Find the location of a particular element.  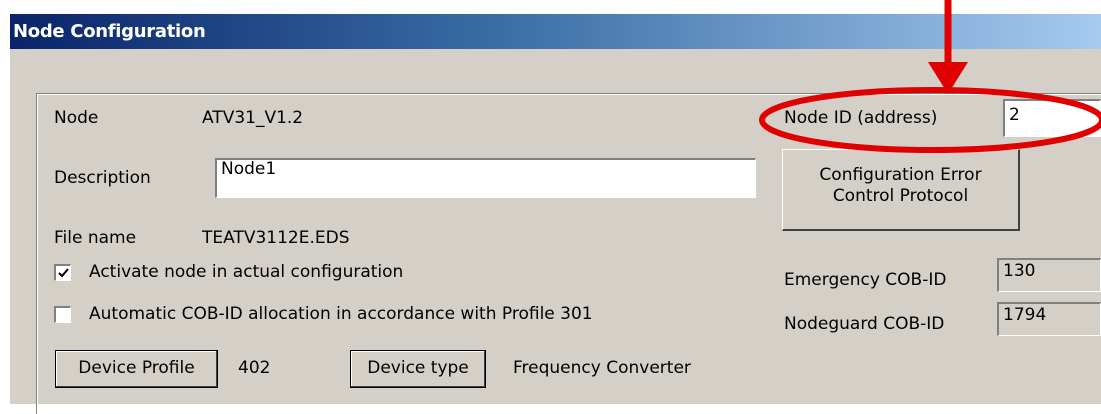

annotation-overlay is located at coordinates (930, 76).